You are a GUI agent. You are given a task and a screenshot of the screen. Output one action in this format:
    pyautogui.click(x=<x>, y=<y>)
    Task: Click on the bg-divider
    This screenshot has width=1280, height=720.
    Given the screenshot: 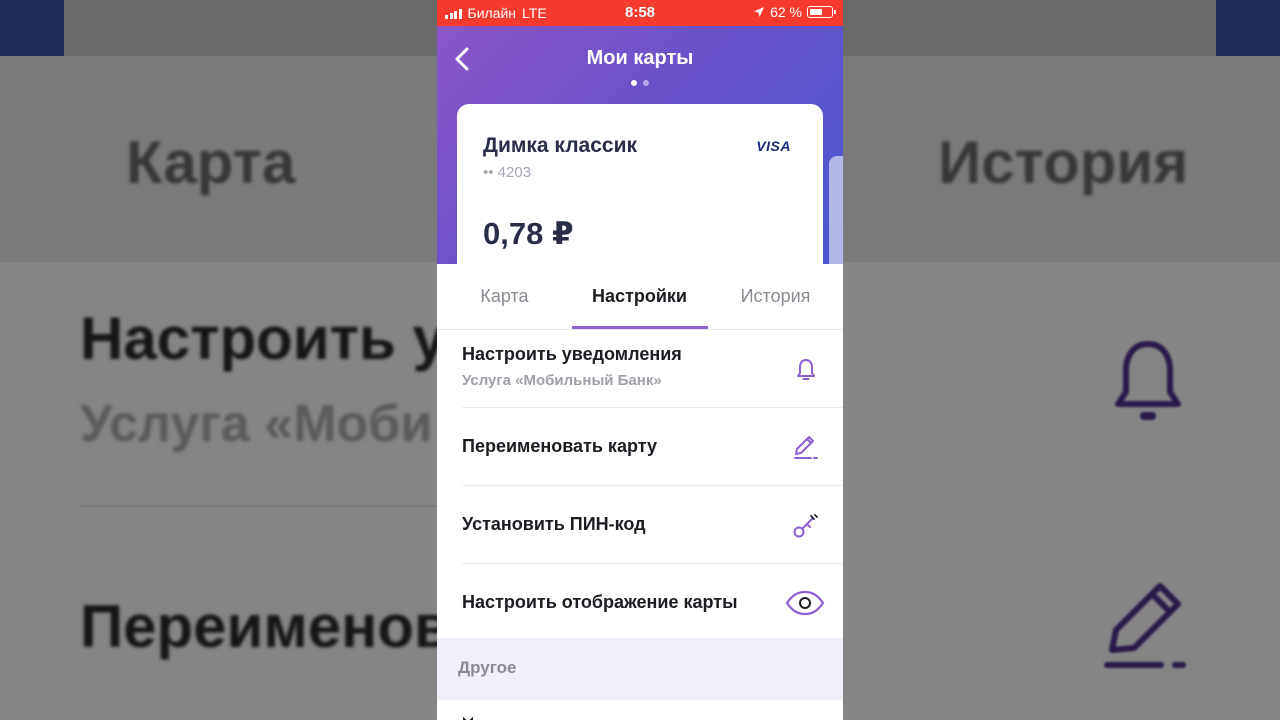 What is the action you would take?
    pyautogui.click(x=260, y=506)
    